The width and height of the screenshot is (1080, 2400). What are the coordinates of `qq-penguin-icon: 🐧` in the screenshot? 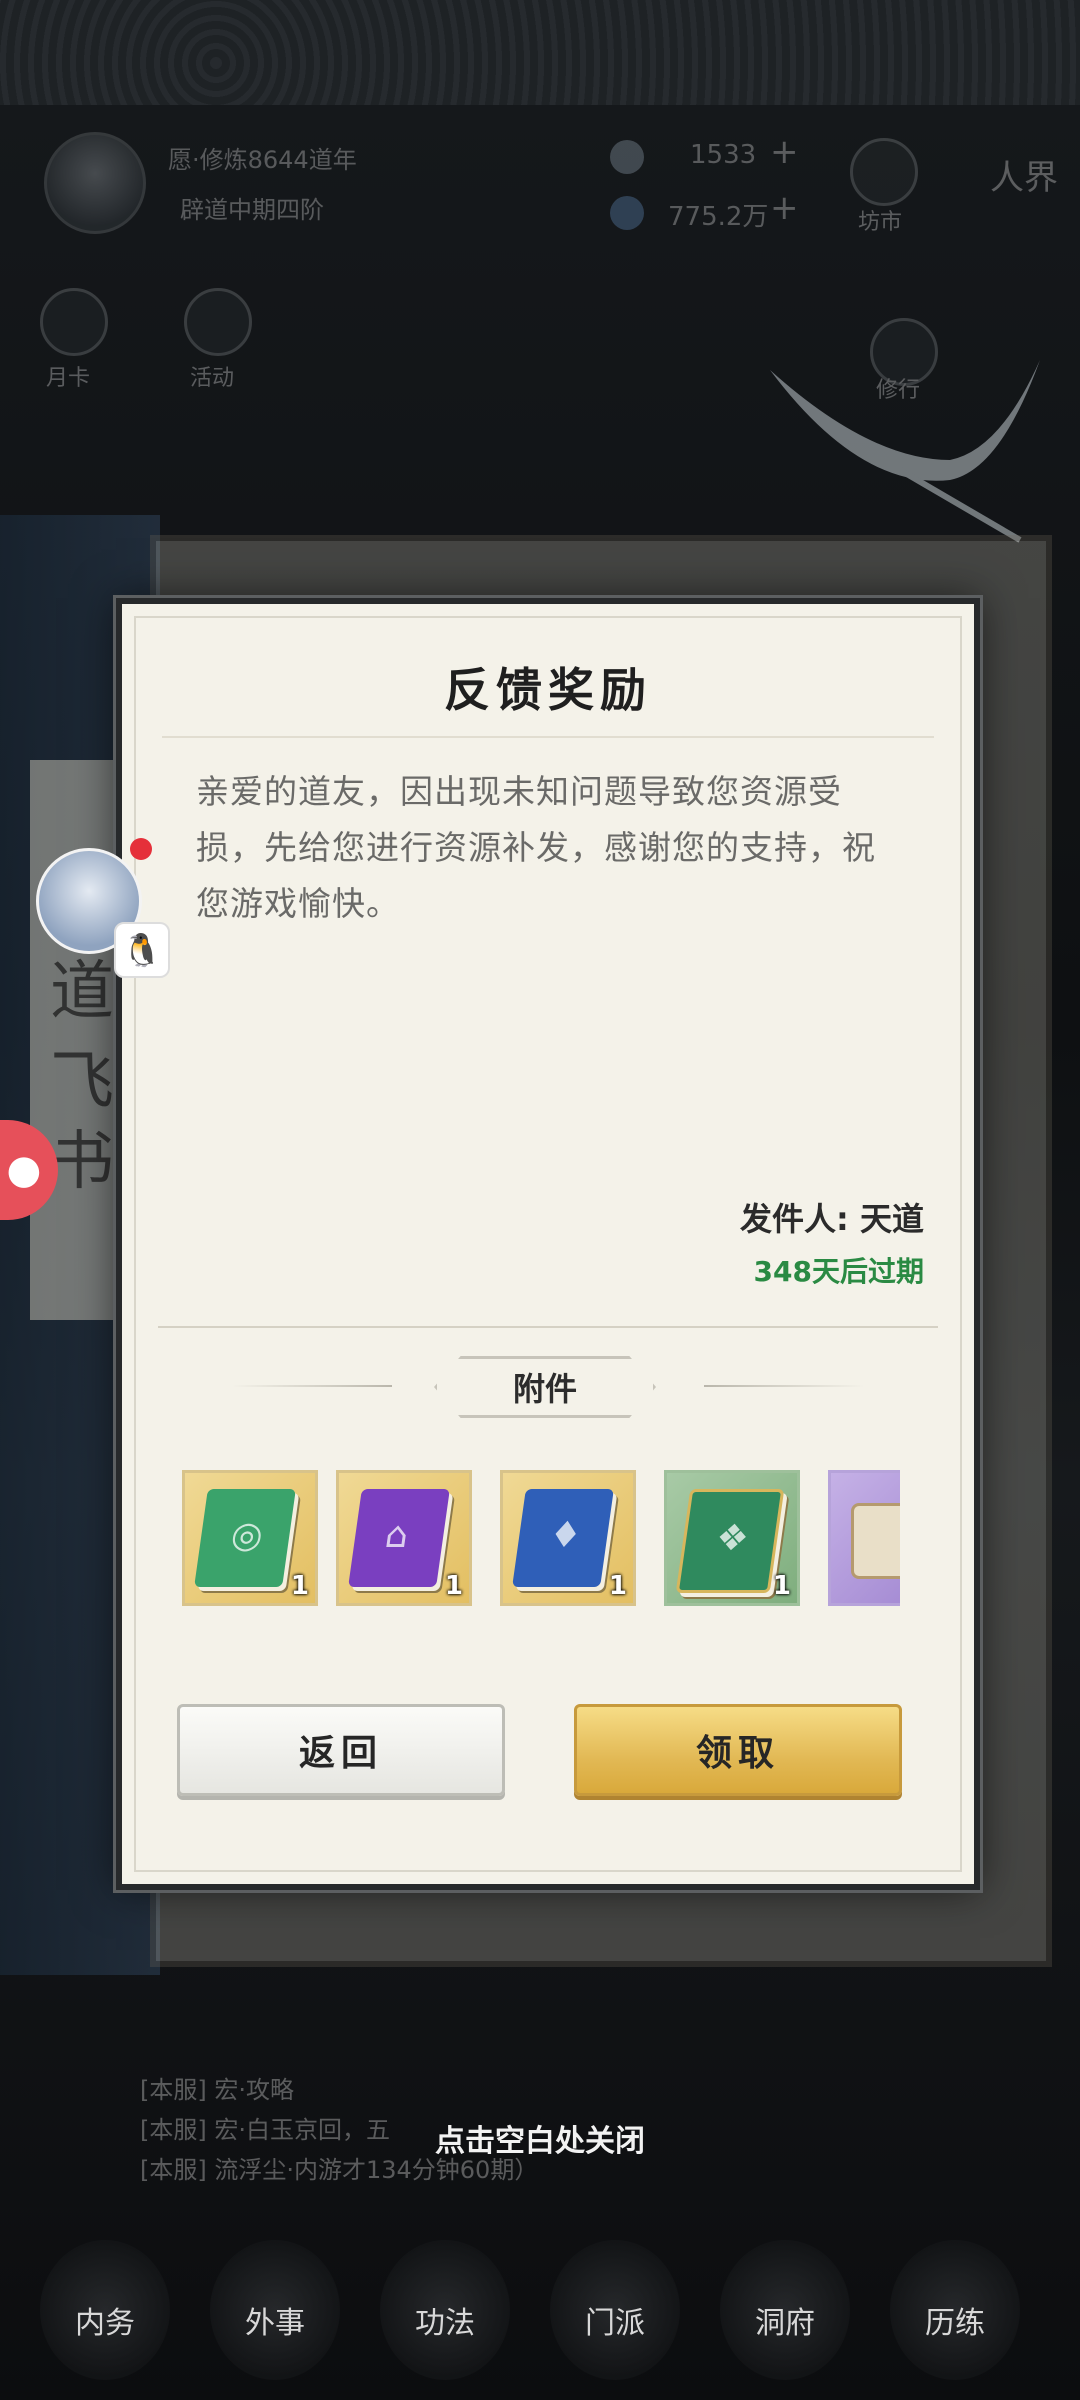 It's located at (142, 950).